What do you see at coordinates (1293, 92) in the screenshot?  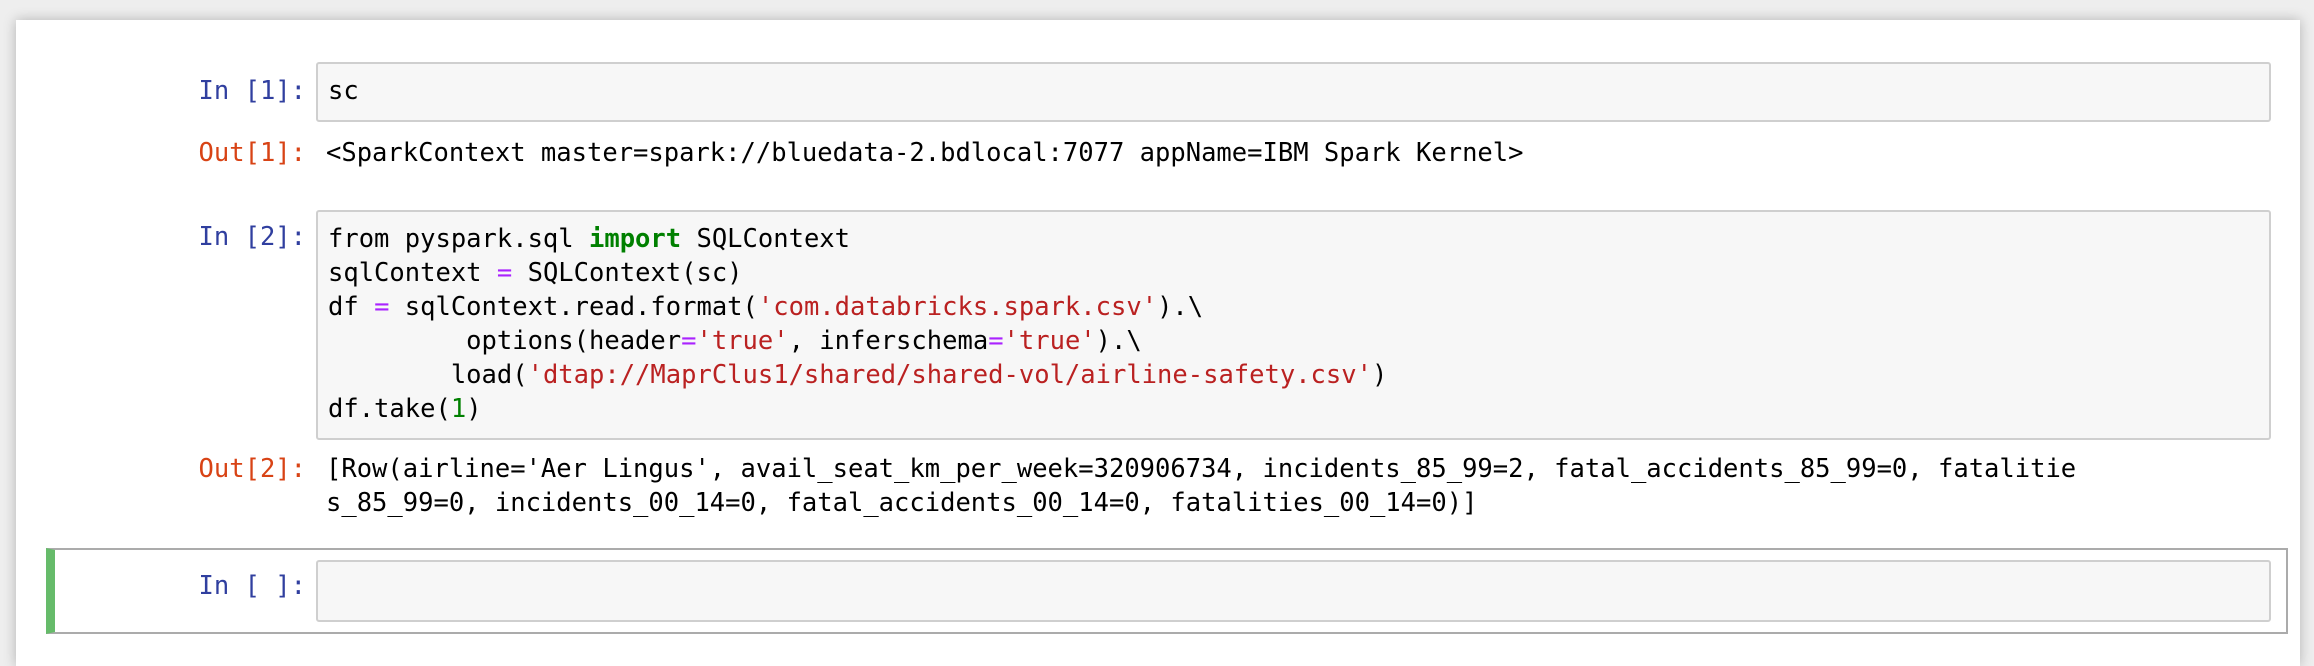 I see `code-input-1: sc` at bounding box center [1293, 92].